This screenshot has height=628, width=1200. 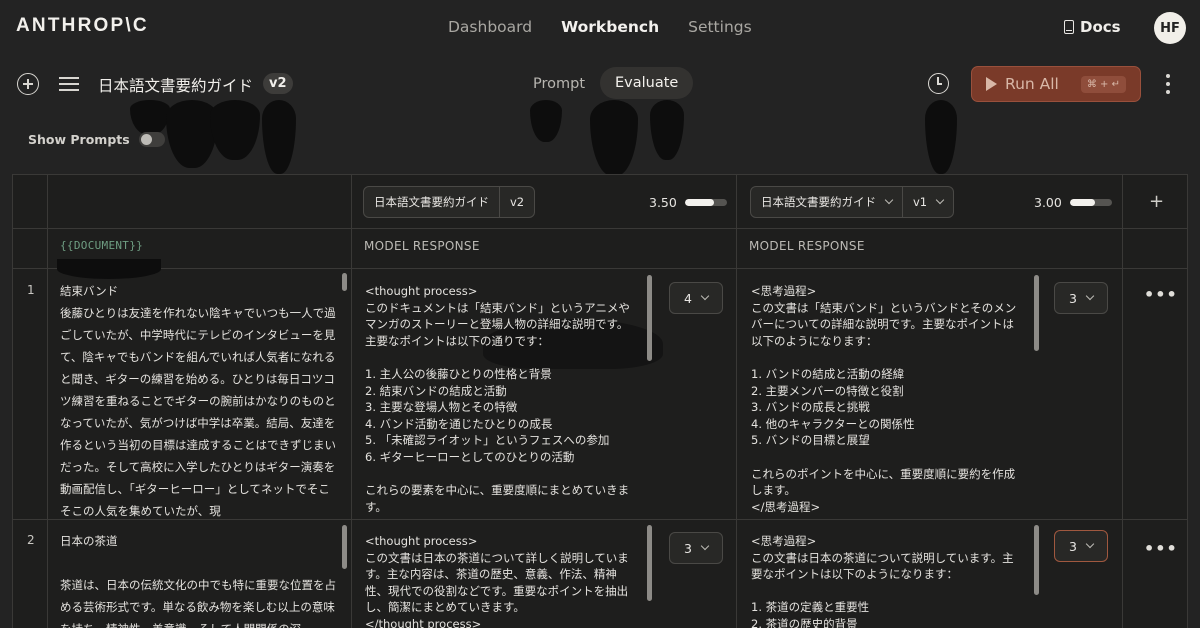 I want to click on prompt-b-version: v1, so click(x=920, y=202).